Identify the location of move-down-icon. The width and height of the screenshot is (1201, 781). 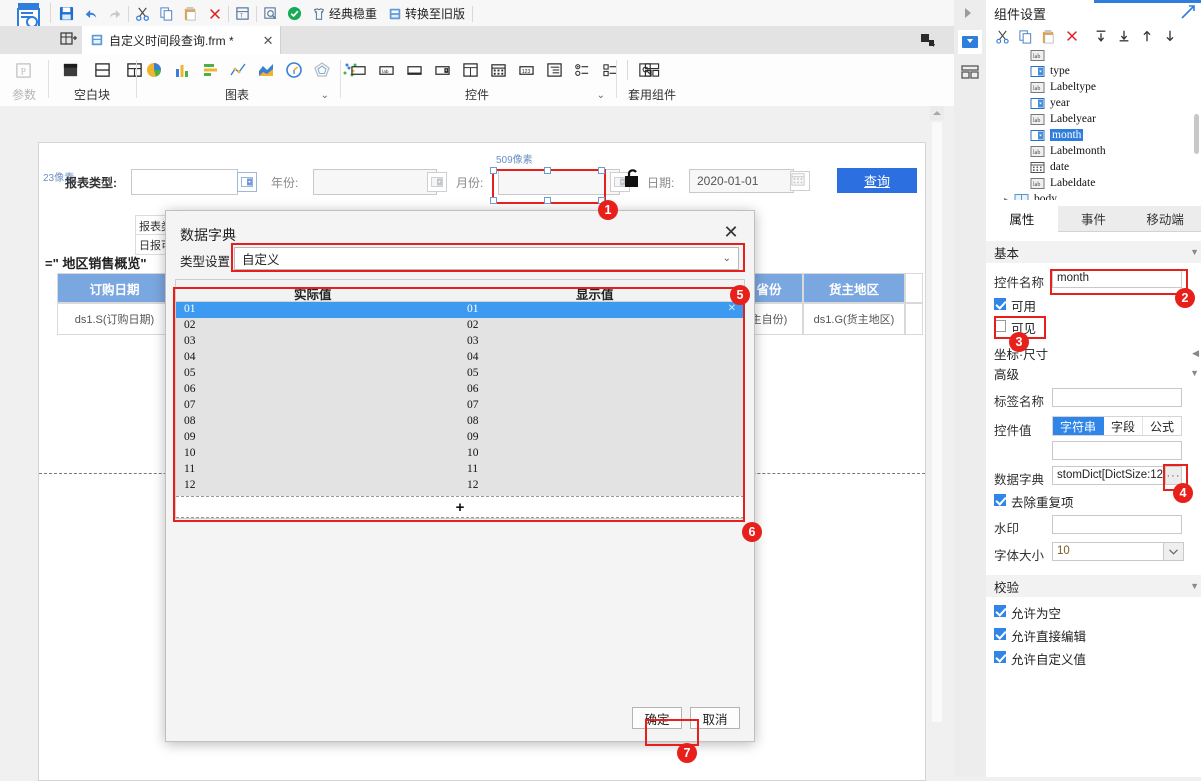
(1169, 36).